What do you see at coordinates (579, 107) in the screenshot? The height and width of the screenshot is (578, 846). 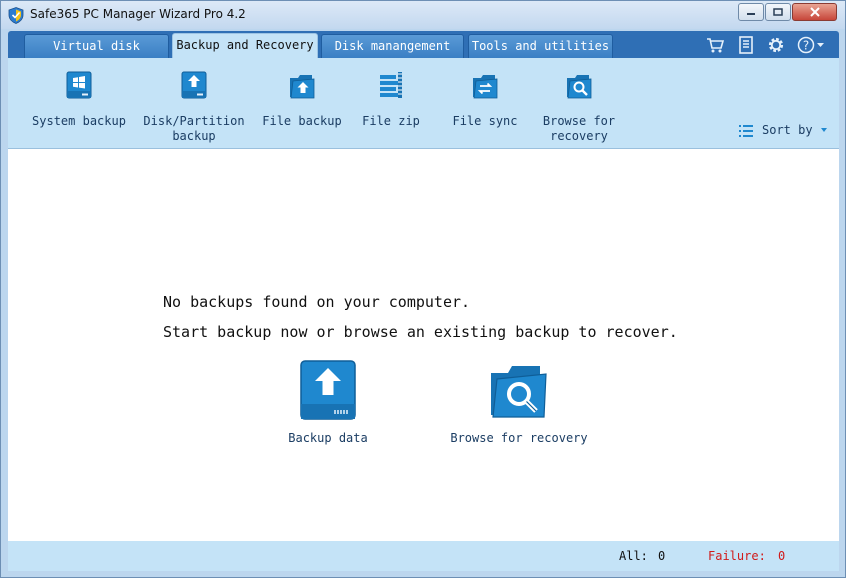 I see `browse-for-recovery-button: Browse for recovery` at bounding box center [579, 107].